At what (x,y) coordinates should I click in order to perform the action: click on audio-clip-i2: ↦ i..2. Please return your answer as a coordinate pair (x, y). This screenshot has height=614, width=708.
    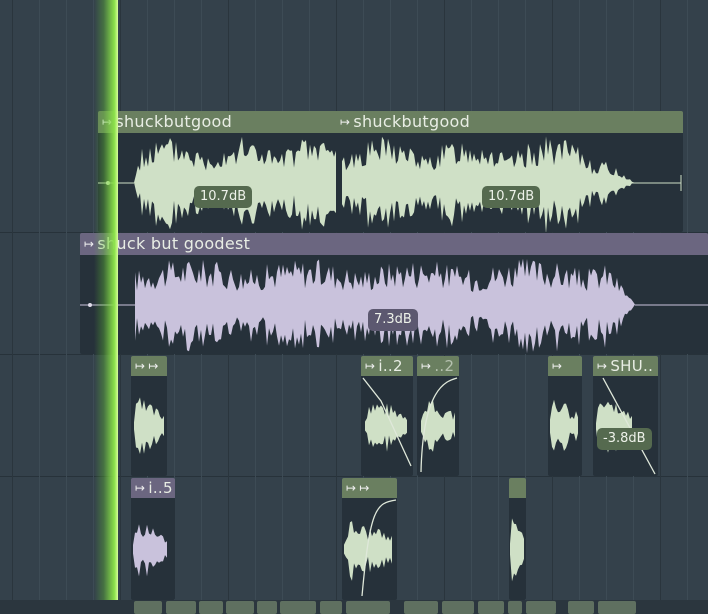
    Looking at the image, I should click on (387, 416).